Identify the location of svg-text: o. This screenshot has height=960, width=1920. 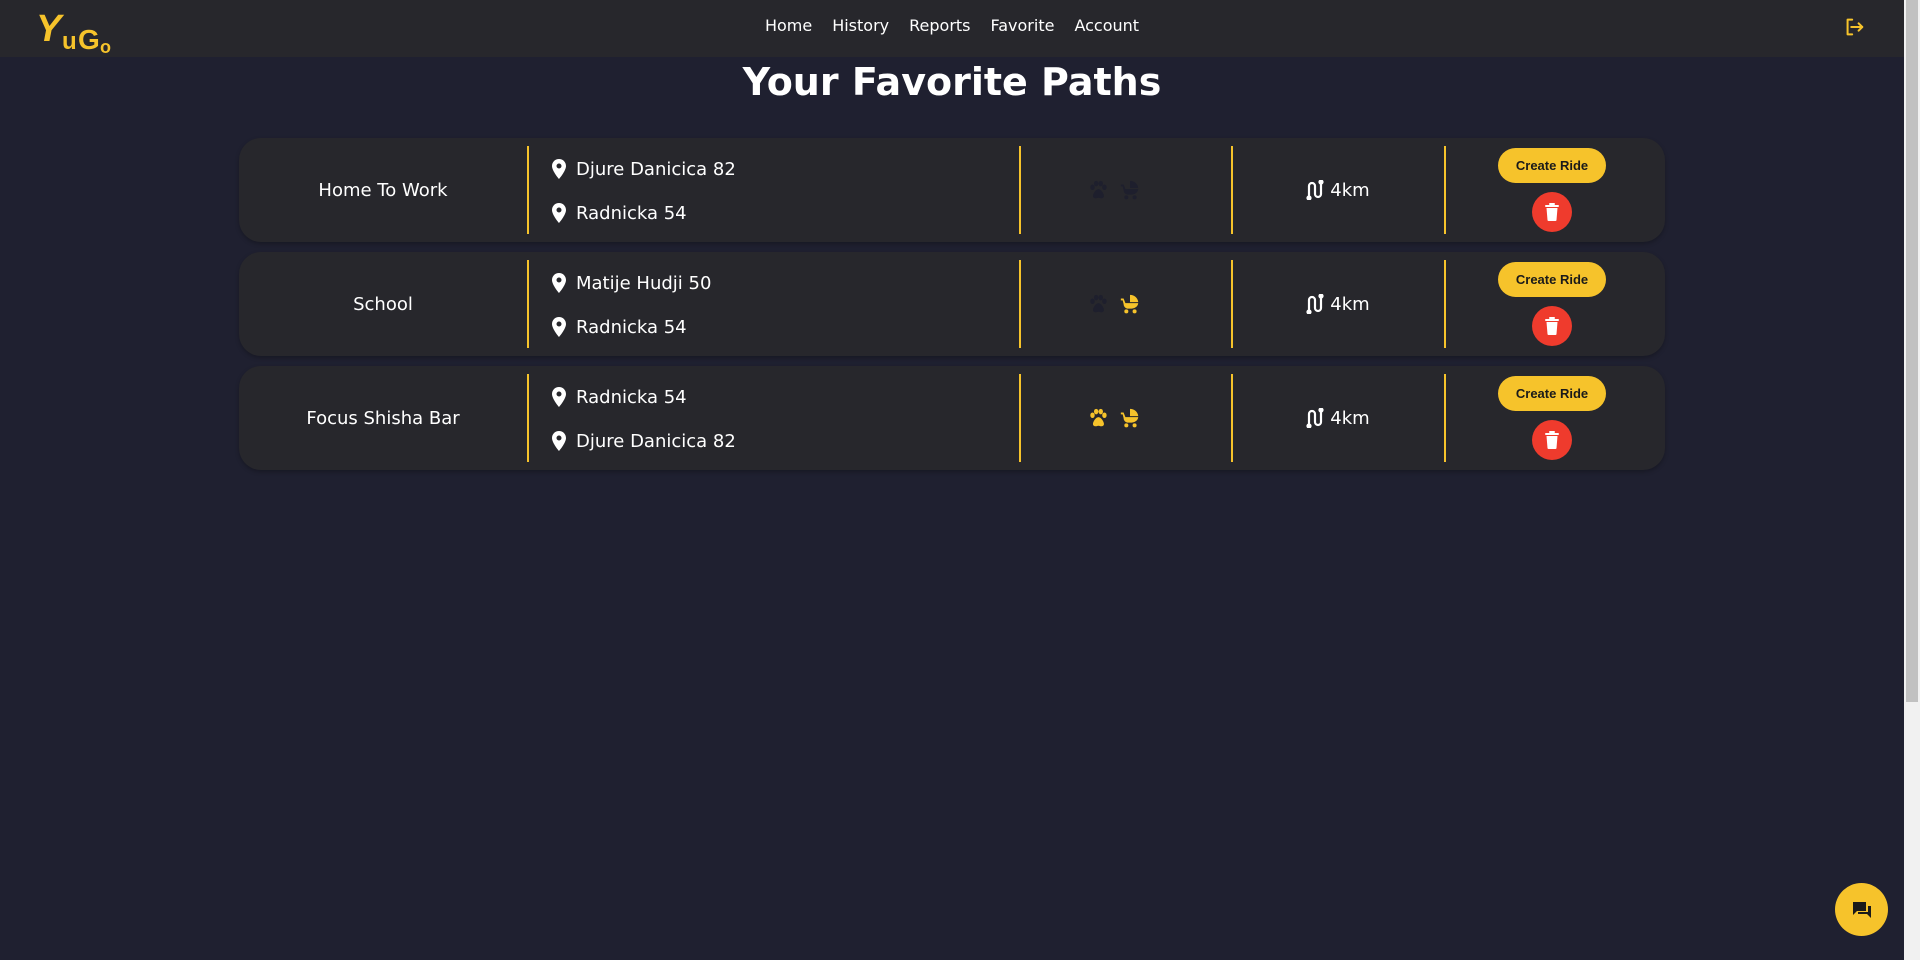
(105, 46).